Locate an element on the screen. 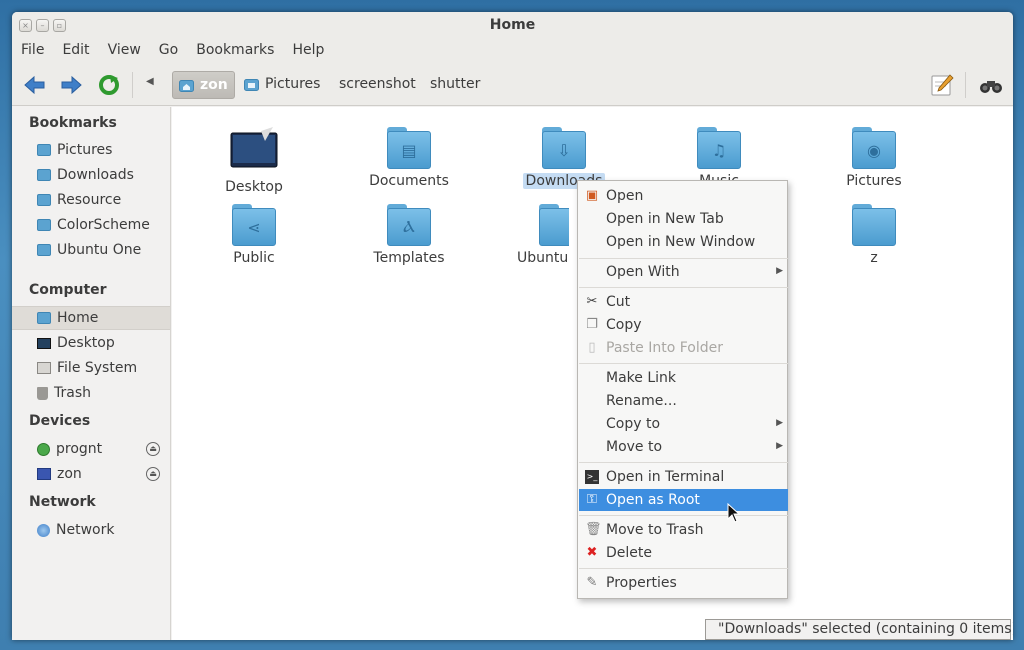 This screenshot has height=650, width=1024. menu-item-delete: ✖ Delete is located at coordinates (683, 553).